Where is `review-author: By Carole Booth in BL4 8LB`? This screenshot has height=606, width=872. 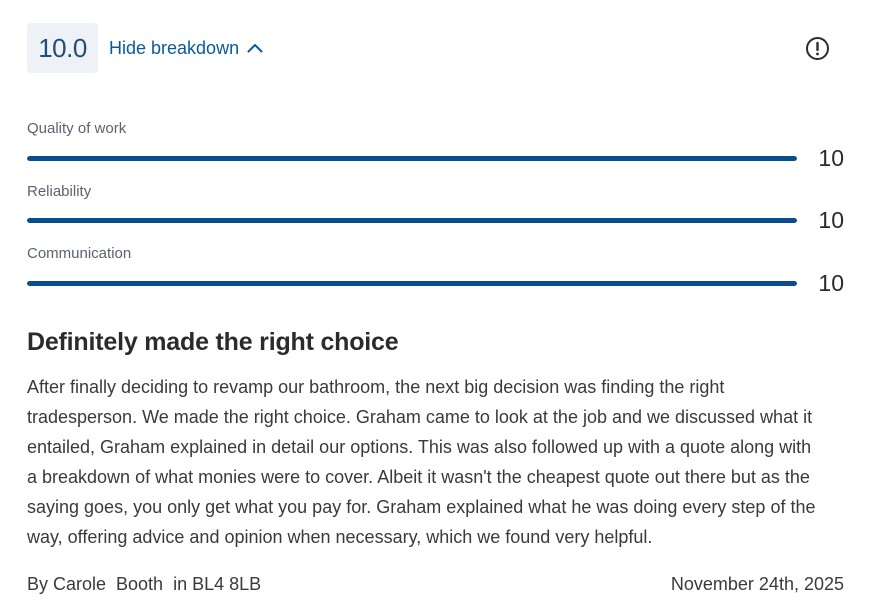 review-author: By Carole Booth in BL4 8LB is located at coordinates (144, 584).